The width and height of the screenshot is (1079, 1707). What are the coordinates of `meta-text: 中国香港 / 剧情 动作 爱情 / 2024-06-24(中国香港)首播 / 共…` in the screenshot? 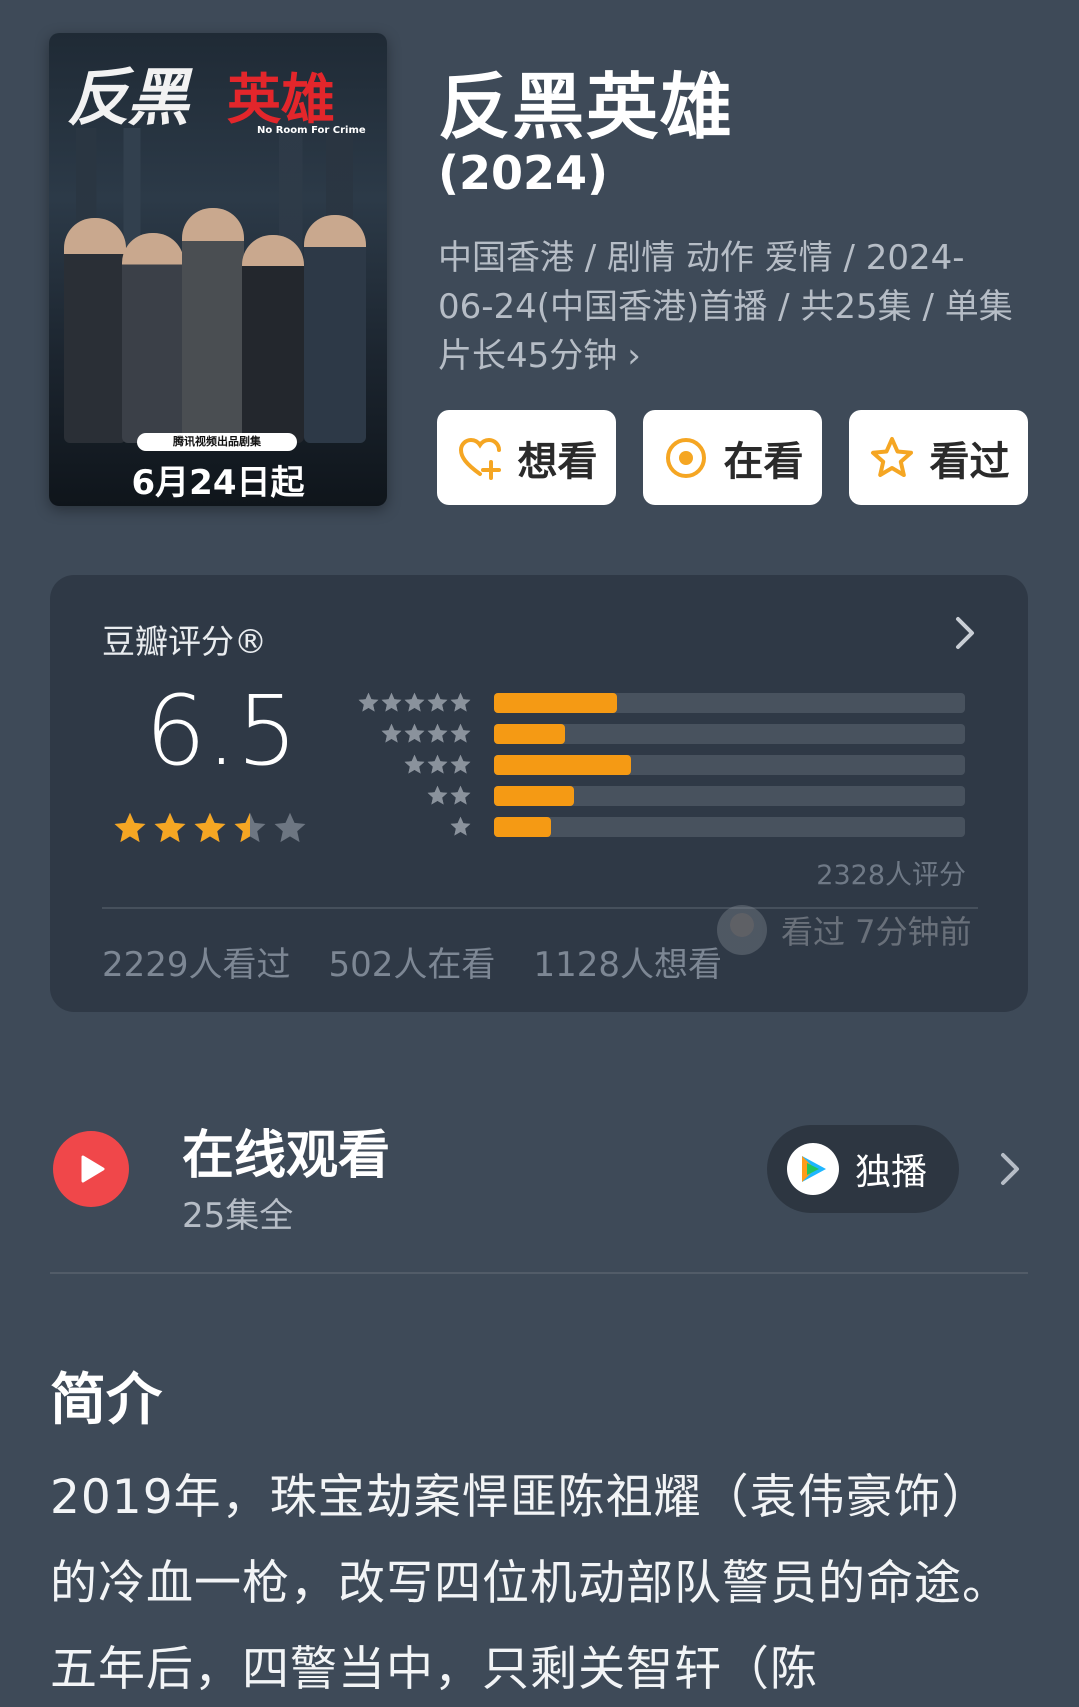 It's located at (725, 307).